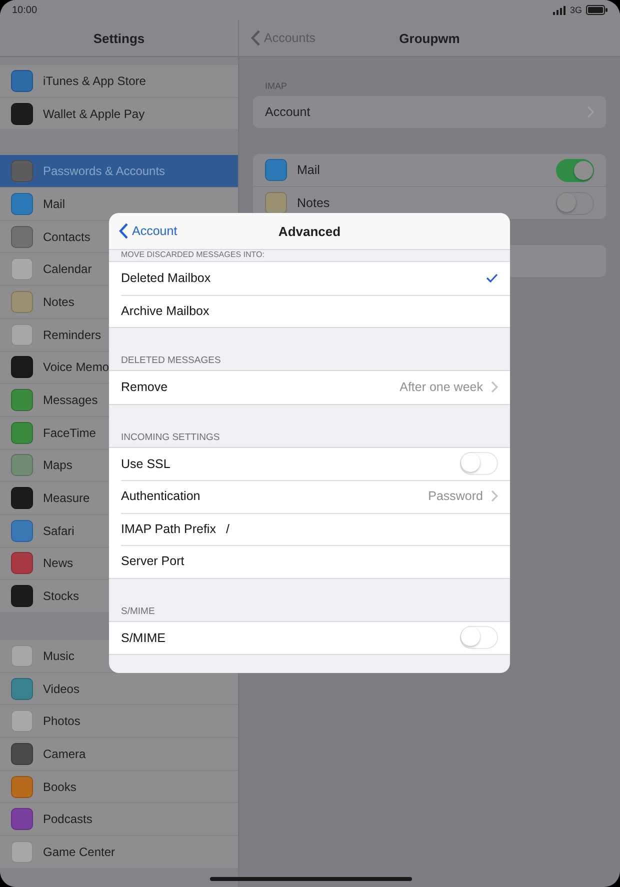  I want to click on sheet-title: Advanced, so click(309, 231).